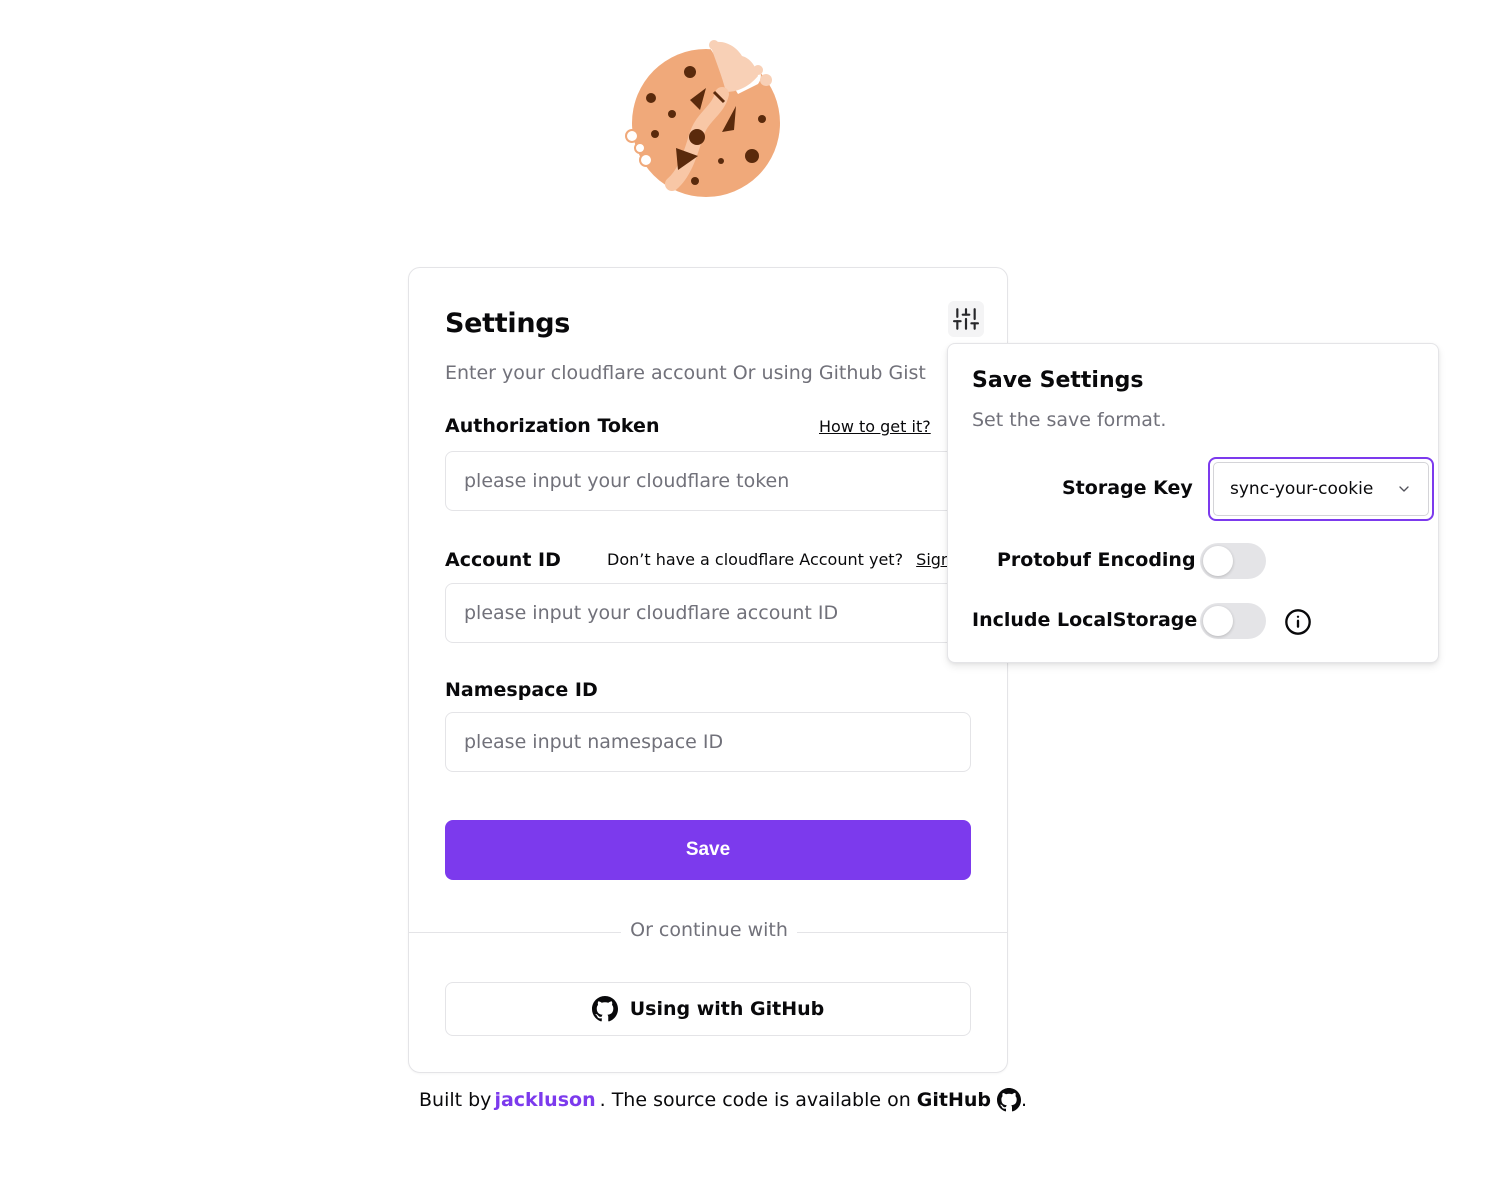  I want to click on token-input, so click(708, 481).